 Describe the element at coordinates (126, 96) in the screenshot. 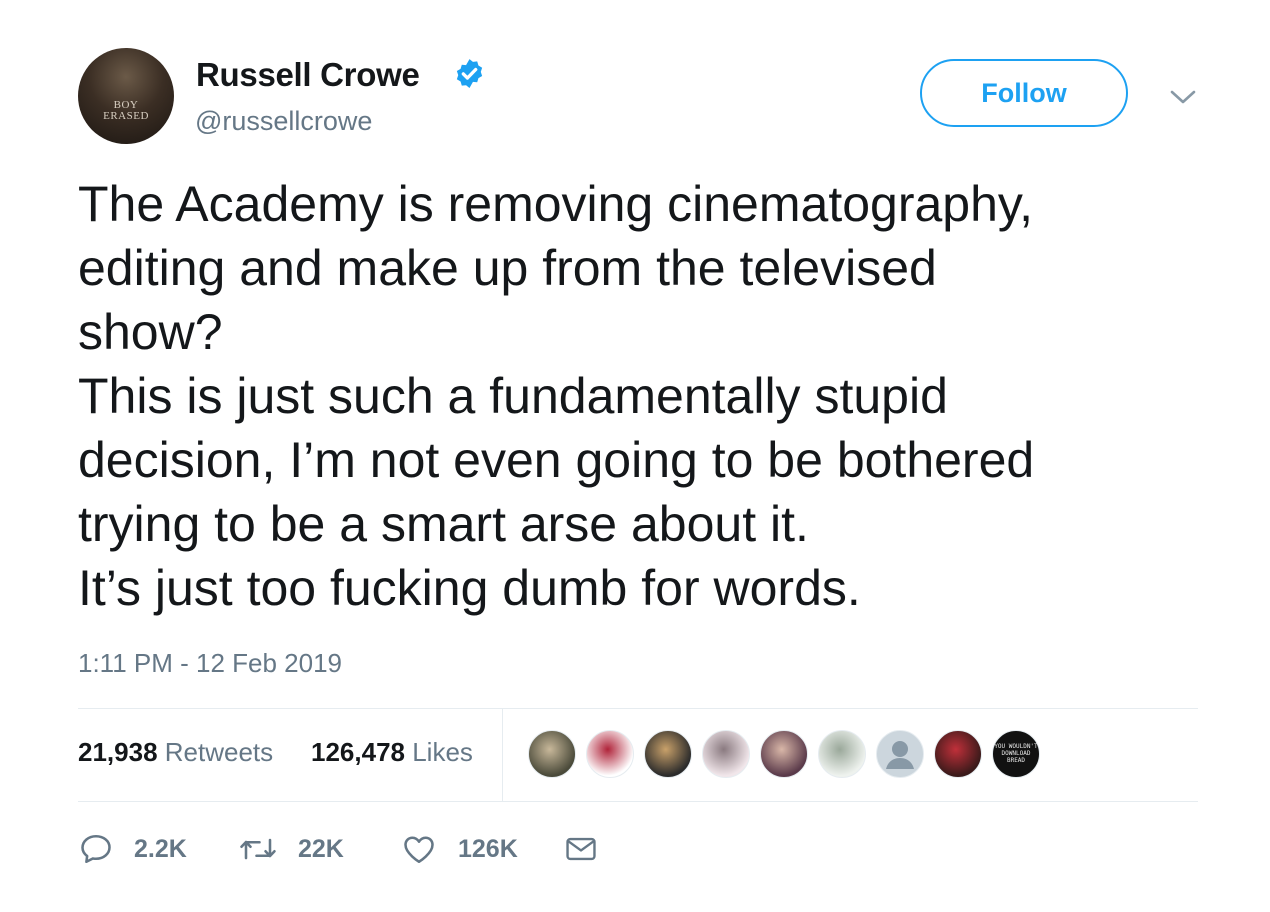

I see `avatar: BOY ERASED` at that location.